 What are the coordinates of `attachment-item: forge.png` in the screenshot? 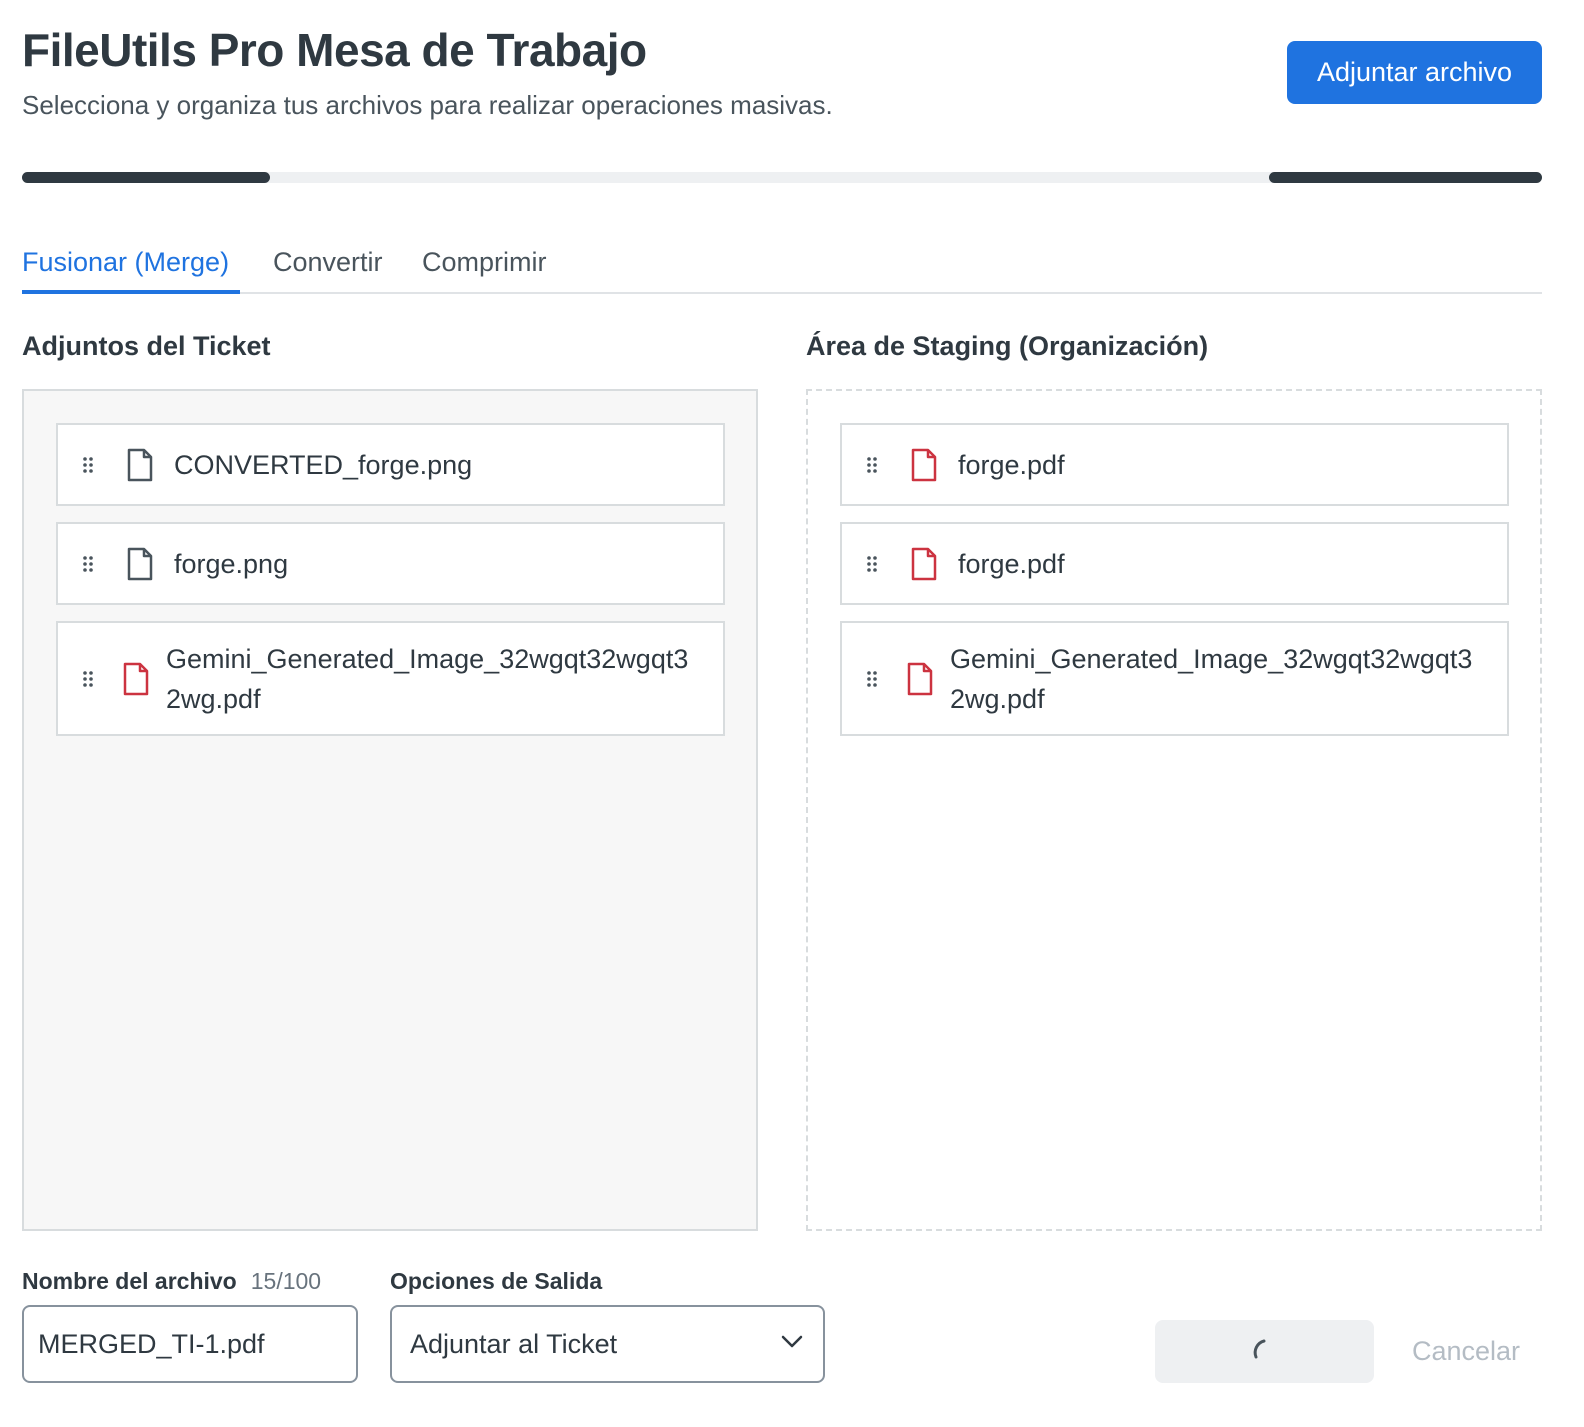 It's located at (390, 563).